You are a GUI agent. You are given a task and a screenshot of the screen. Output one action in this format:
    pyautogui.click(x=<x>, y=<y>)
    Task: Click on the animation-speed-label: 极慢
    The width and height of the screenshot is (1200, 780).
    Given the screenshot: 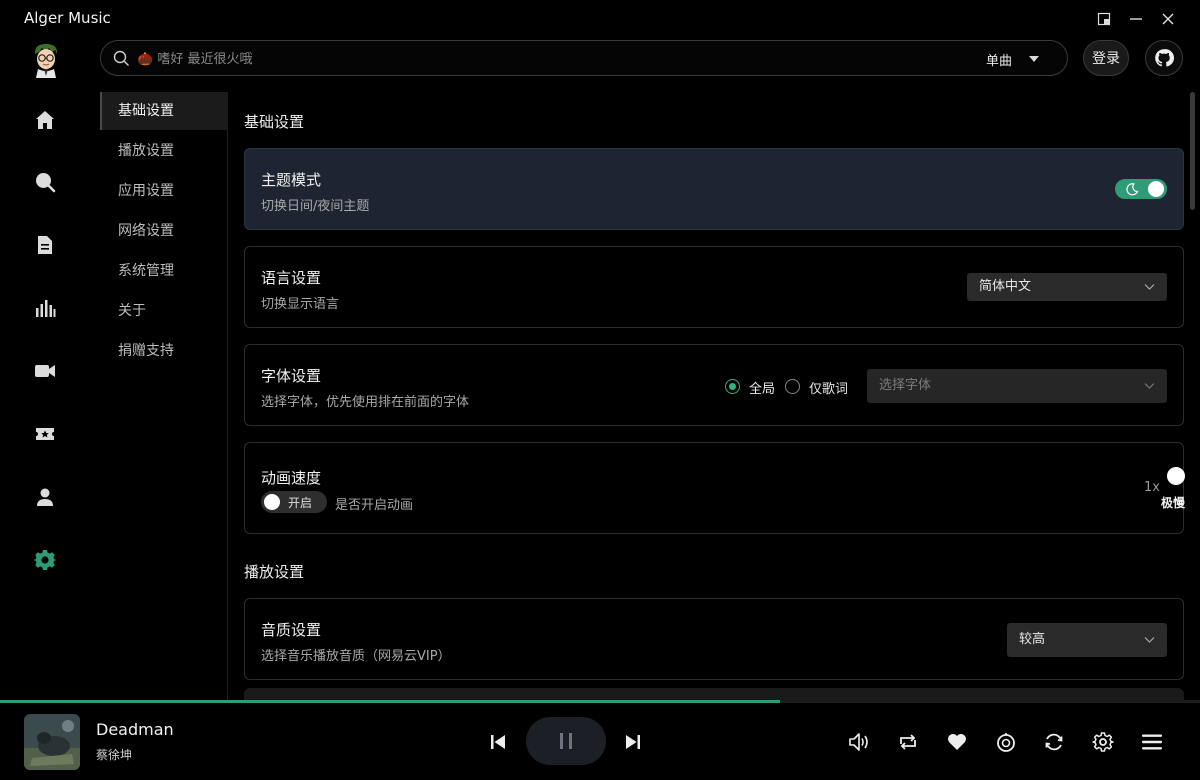 What is the action you would take?
    pyautogui.click(x=1173, y=503)
    